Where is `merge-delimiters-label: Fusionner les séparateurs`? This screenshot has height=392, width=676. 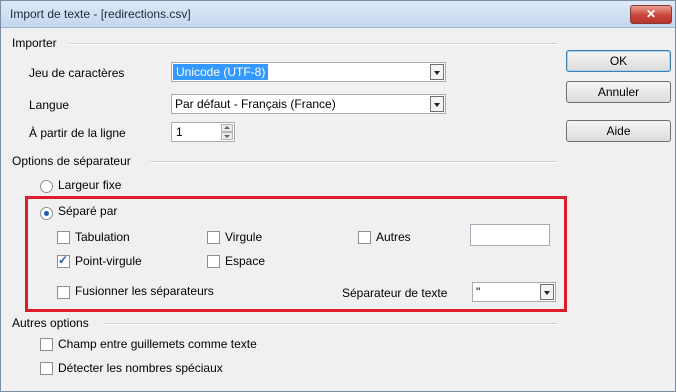
merge-delimiters-label: Fusionner les séparateurs is located at coordinates (144, 291).